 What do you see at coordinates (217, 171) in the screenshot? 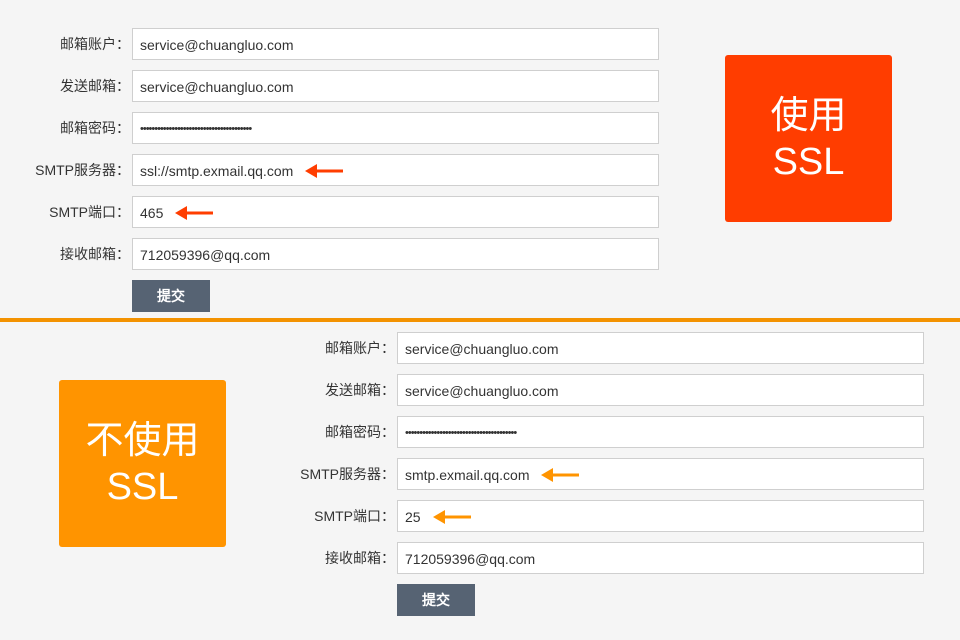
I see `smtp-server-value: ssl://smtp.exmail.qq.com` at bounding box center [217, 171].